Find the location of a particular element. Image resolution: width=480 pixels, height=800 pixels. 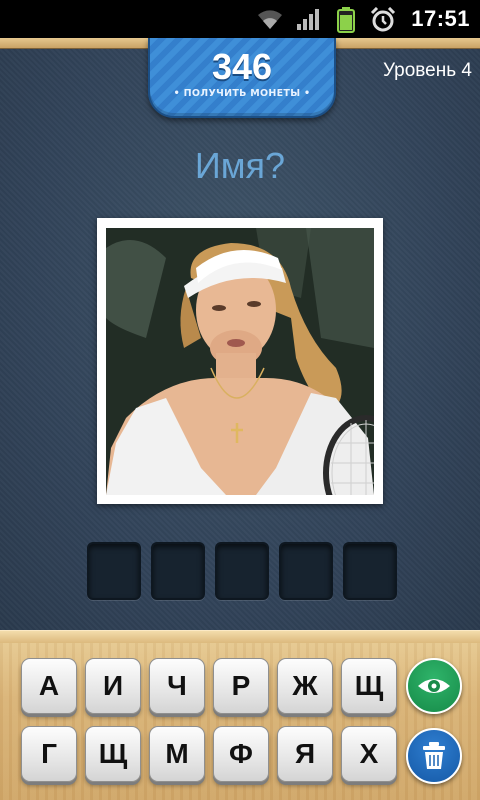

remove-letters-button is located at coordinates (434, 756).